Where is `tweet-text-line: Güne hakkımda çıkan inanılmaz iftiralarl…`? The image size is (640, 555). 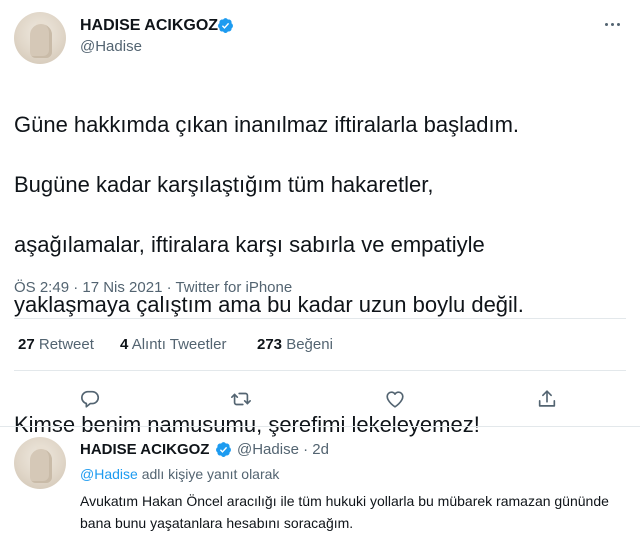 tweet-text-line: Güne hakkımda çıkan inanılmaz iftiralarl… is located at coordinates (267, 124).